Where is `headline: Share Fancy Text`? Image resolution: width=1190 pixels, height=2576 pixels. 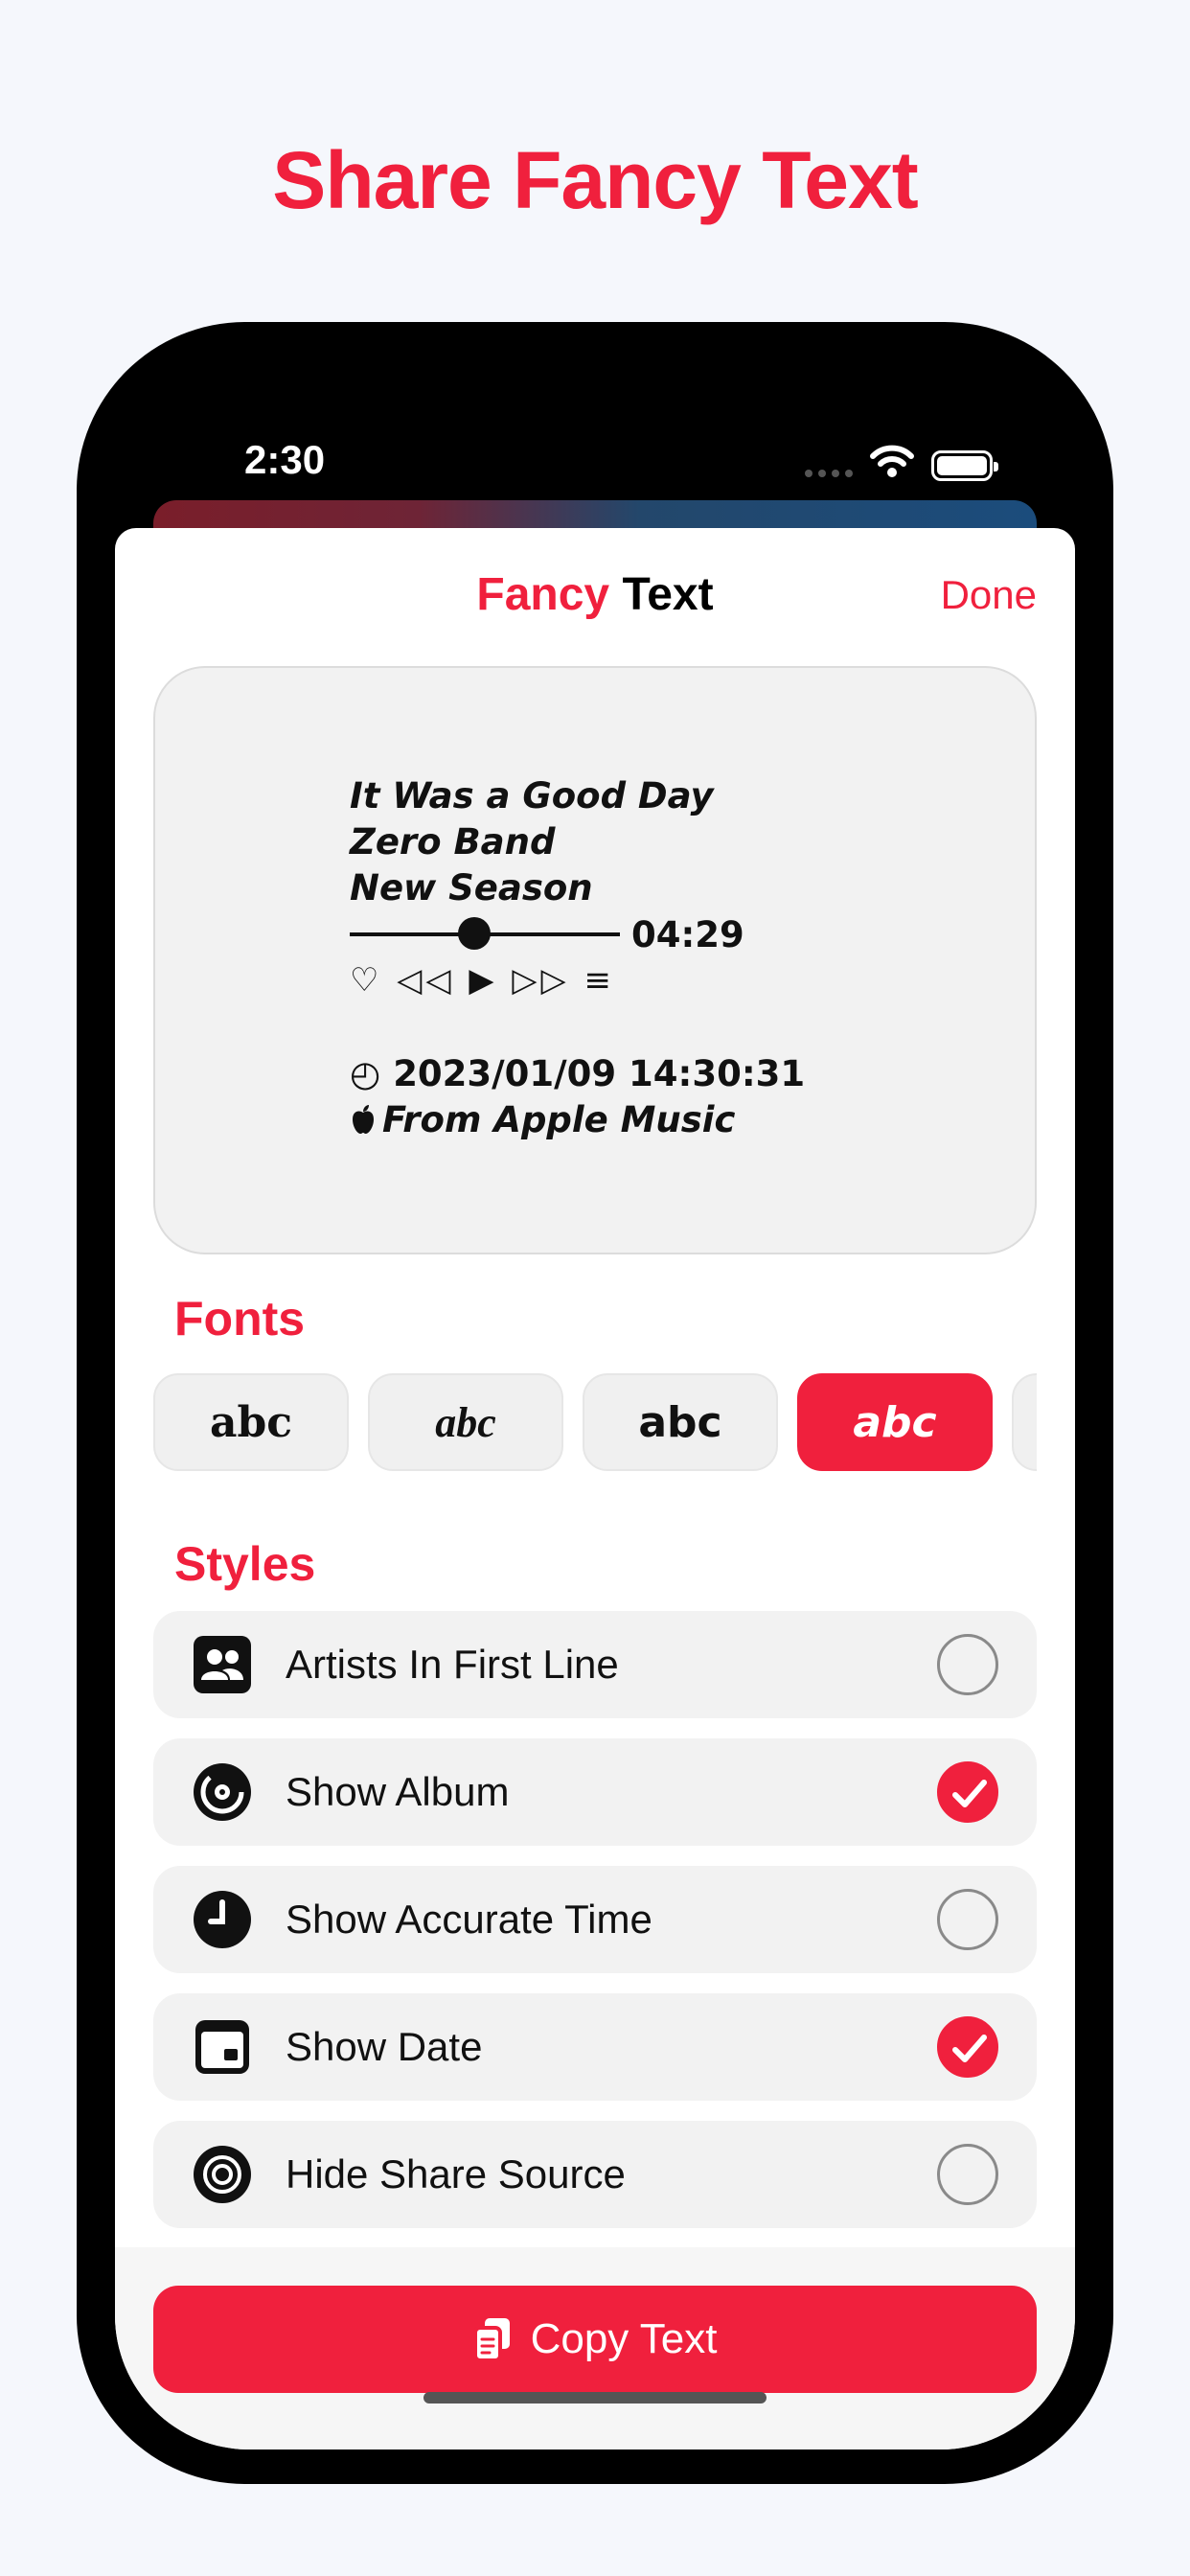 headline: Share Fancy Text is located at coordinates (595, 180).